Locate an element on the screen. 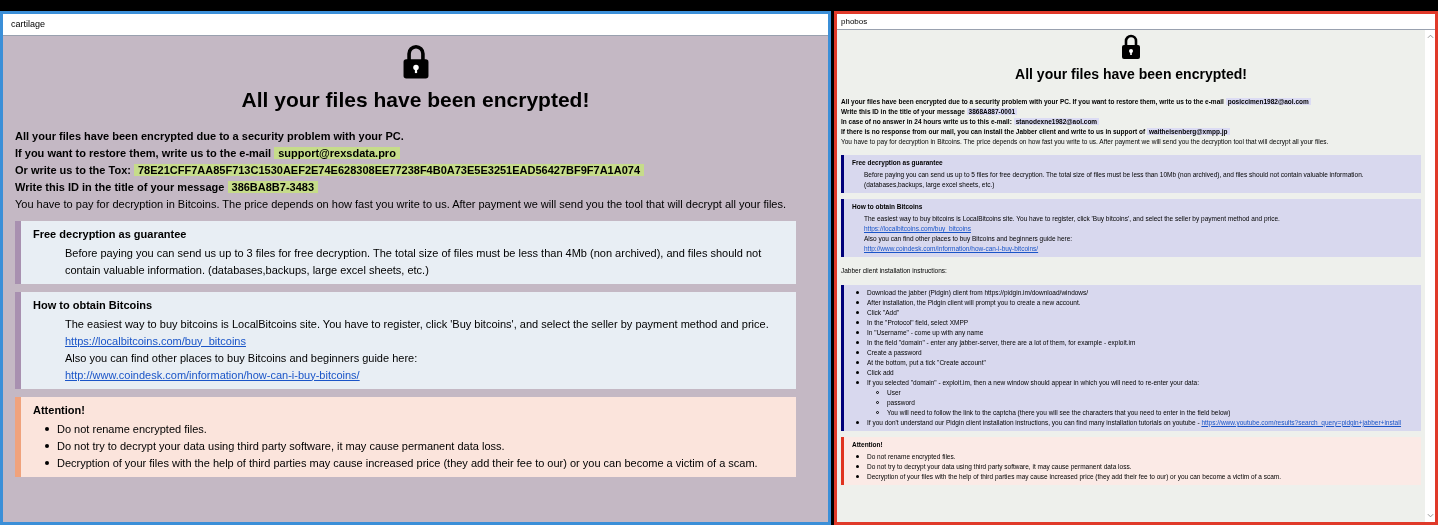 This screenshot has width=1438, height=525. panel-title: Attention! is located at coordinates (59, 410).